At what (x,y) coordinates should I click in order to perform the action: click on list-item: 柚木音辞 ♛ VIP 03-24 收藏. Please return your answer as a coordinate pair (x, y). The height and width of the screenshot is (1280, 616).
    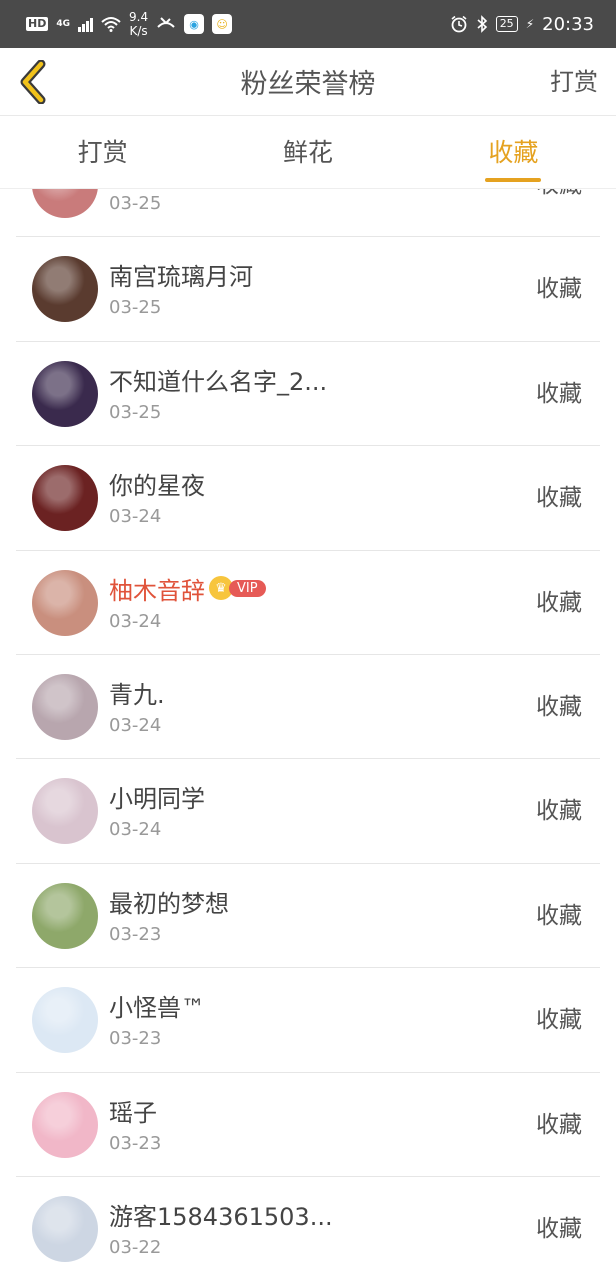
    Looking at the image, I should click on (308, 603).